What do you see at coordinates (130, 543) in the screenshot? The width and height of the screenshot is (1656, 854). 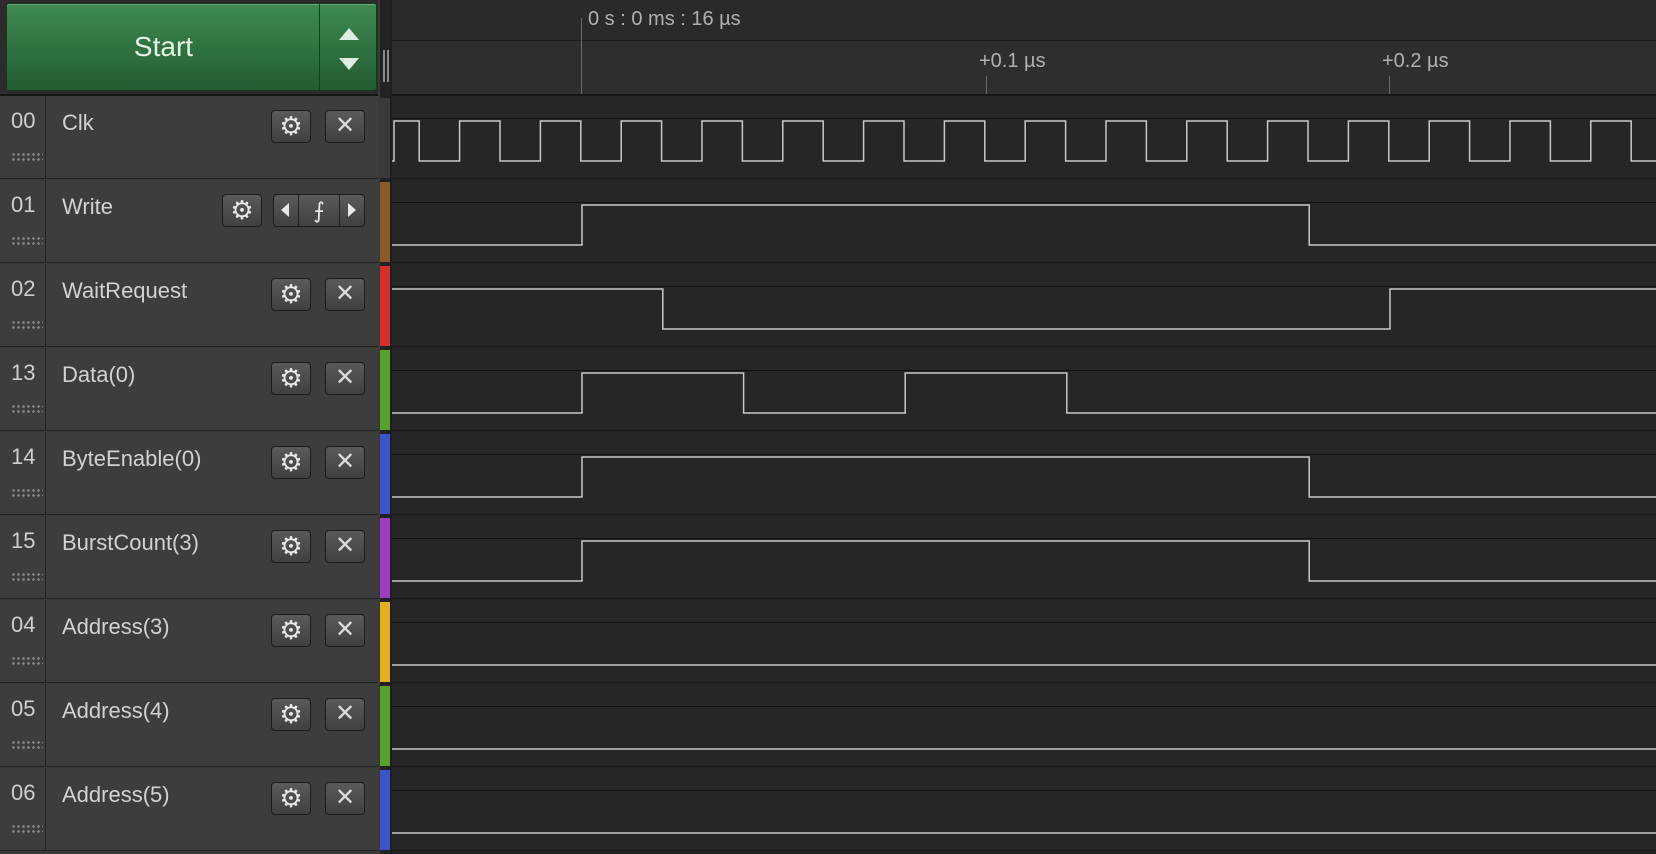 I see `channel-name: BurstCount(3)` at bounding box center [130, 543].